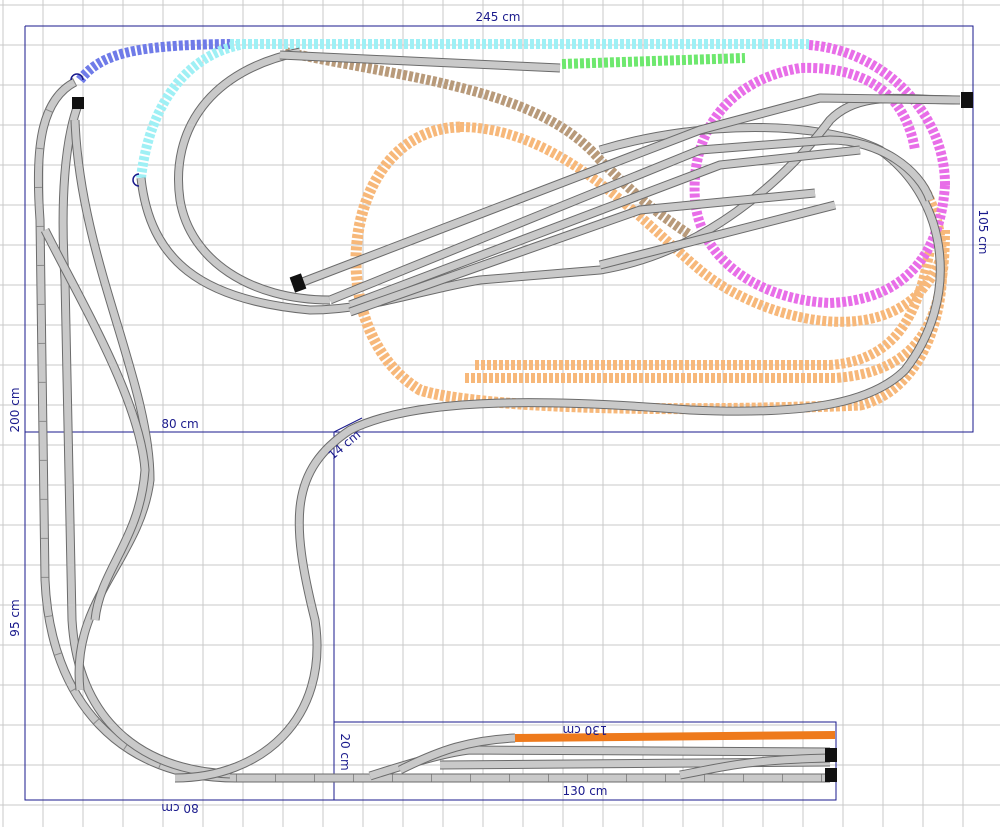  I want to click on dim-bottom-width: 80 cm, so click(179, 808).